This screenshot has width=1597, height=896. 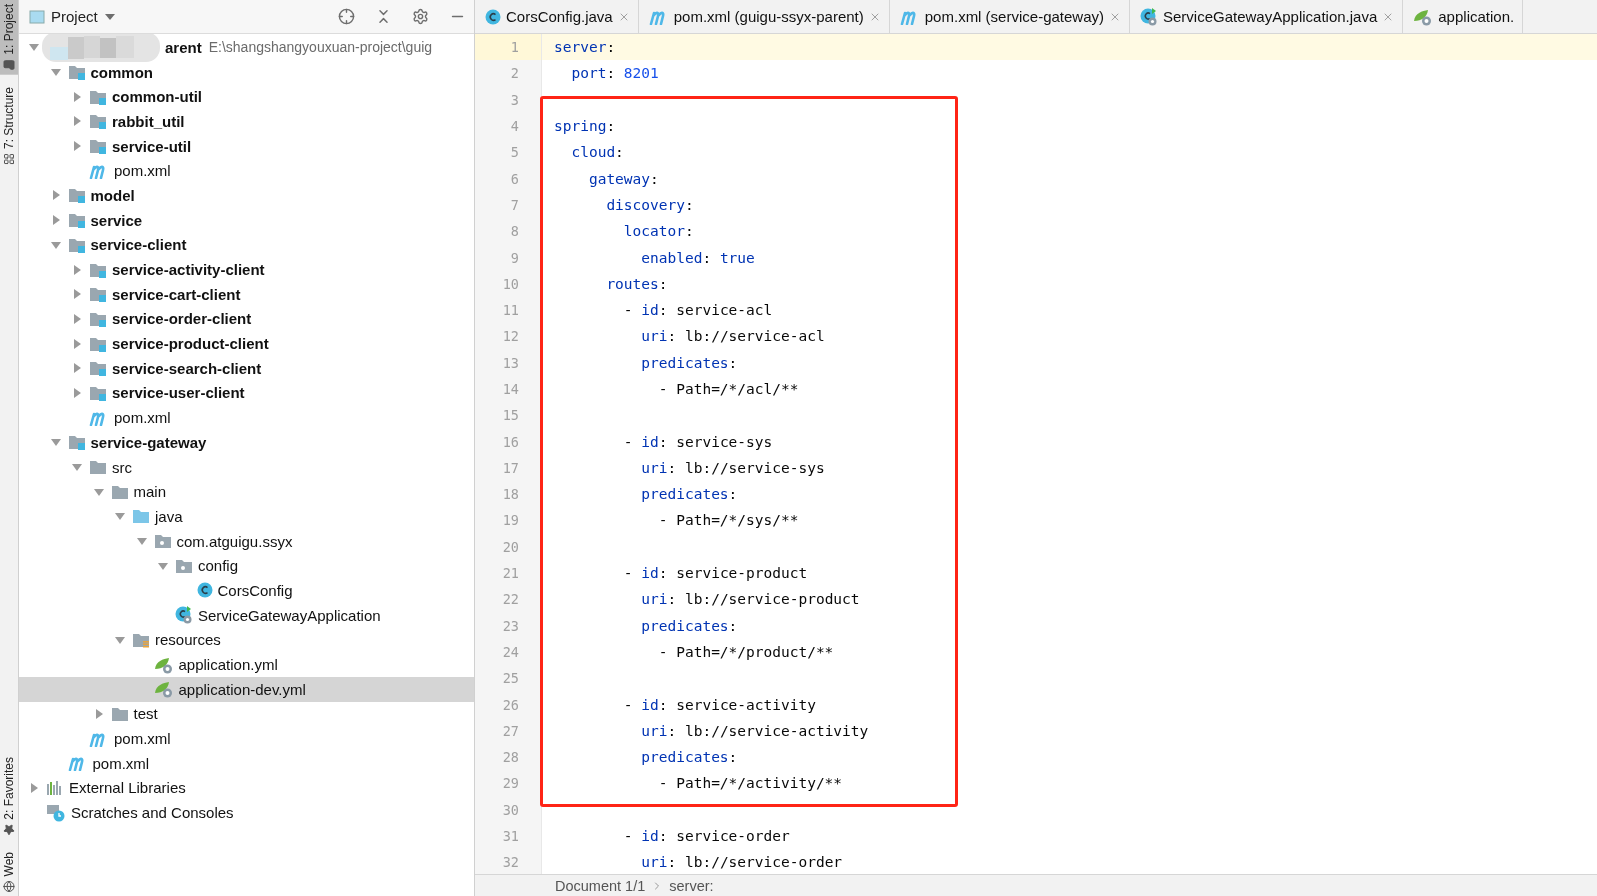 I want to click on tree-item: service-cart-client, so click(x=246, y=294).